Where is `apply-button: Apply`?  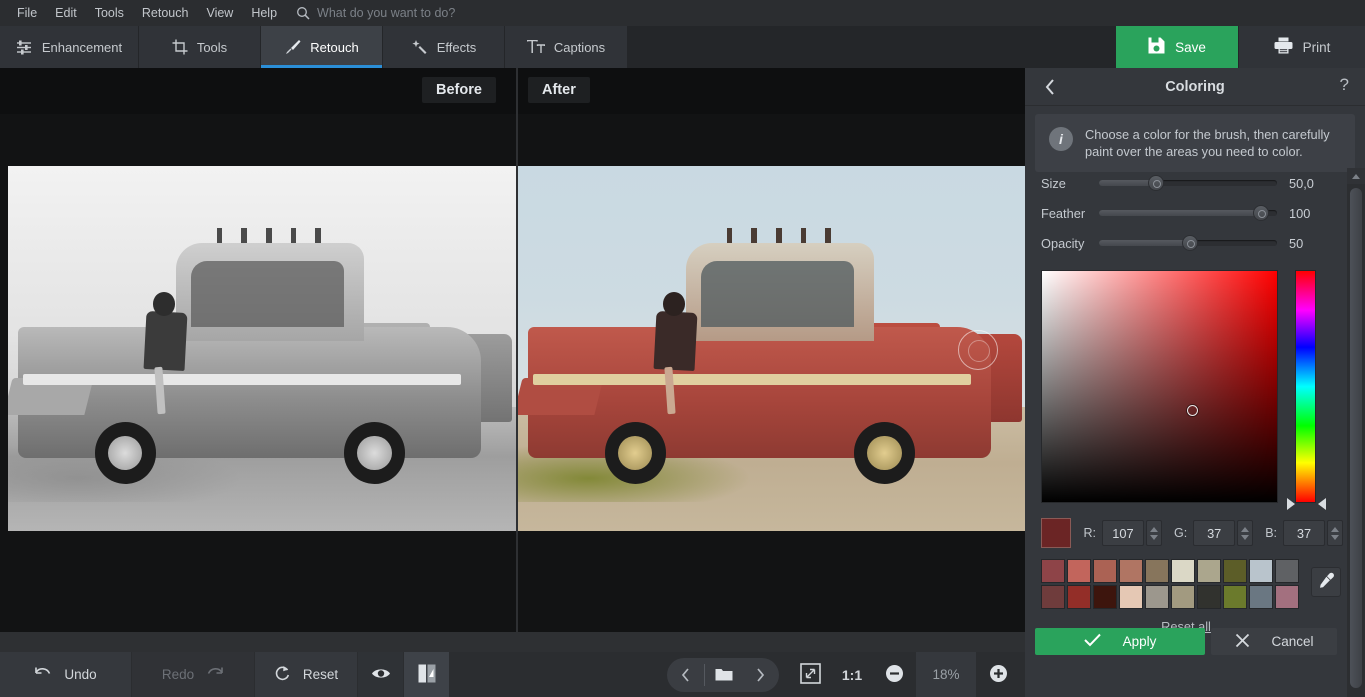 apply-button: Apply is located at coordinates (1120, 641).